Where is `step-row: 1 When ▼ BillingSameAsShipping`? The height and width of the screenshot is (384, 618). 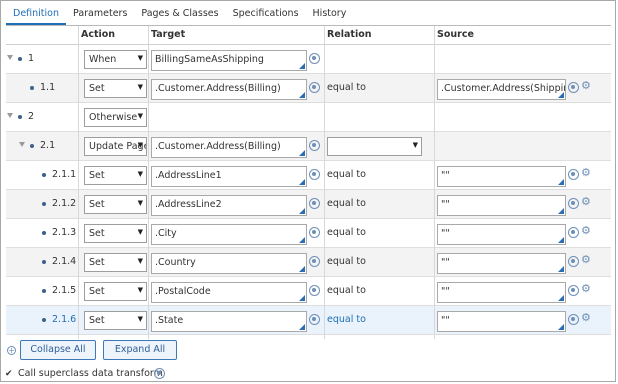 step-row: 1 When ▼ BillingSameAsShipping is located at coordinates (308, 59).